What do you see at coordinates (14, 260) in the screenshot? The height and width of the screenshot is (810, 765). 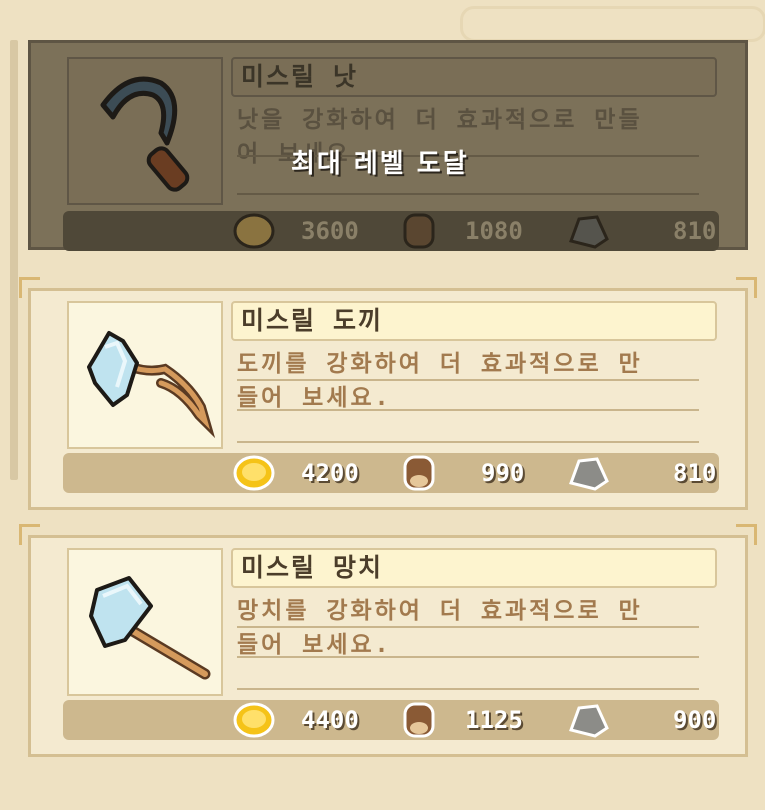 I see `scrollbar` at bounding box center [14, 260].